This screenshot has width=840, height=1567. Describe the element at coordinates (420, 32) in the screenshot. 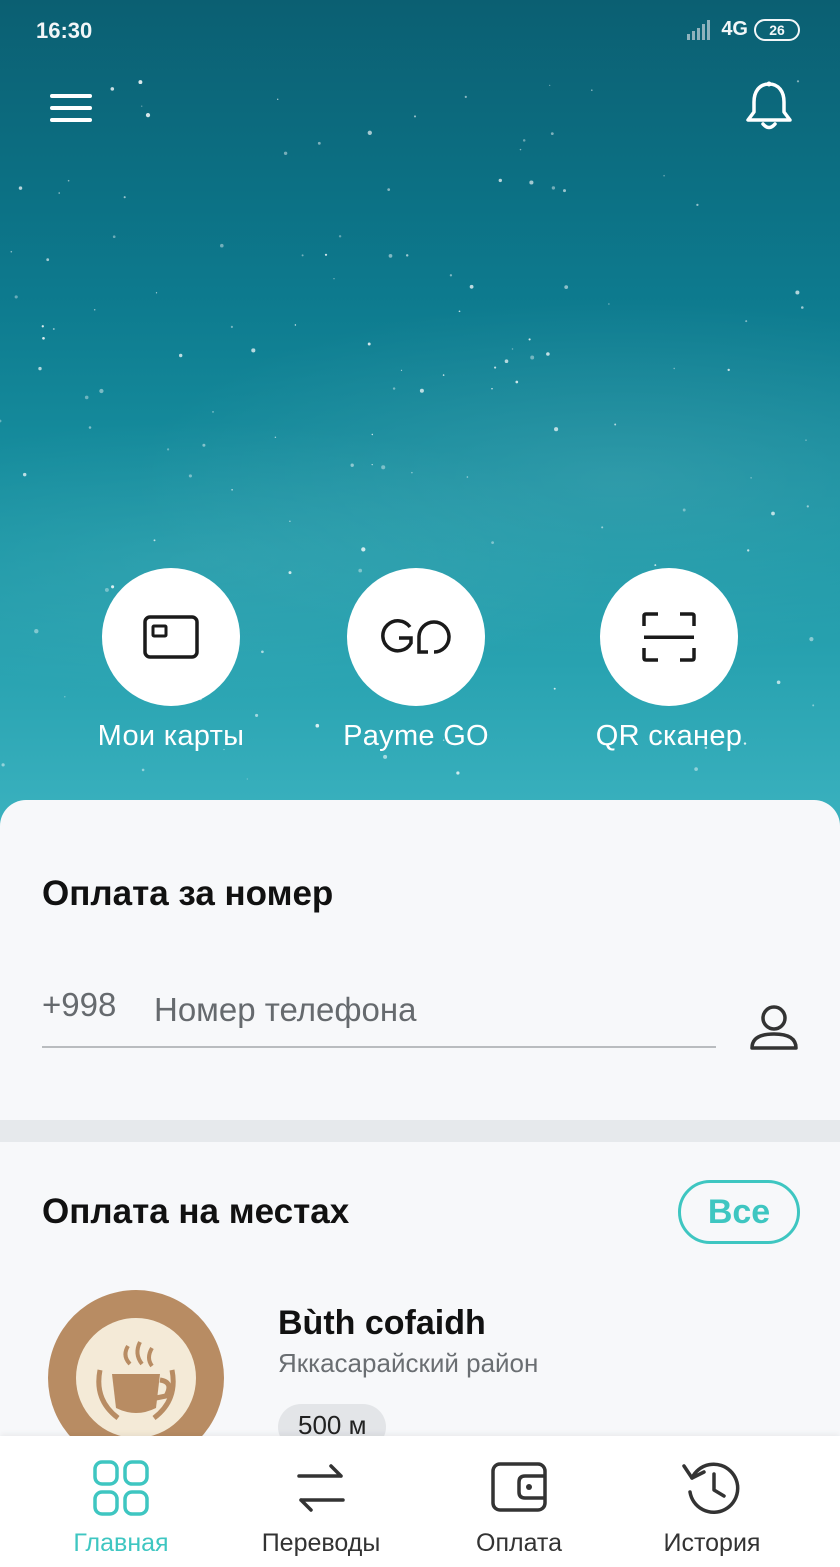

I see `status-bar: 16:30 4G 26` at that location.